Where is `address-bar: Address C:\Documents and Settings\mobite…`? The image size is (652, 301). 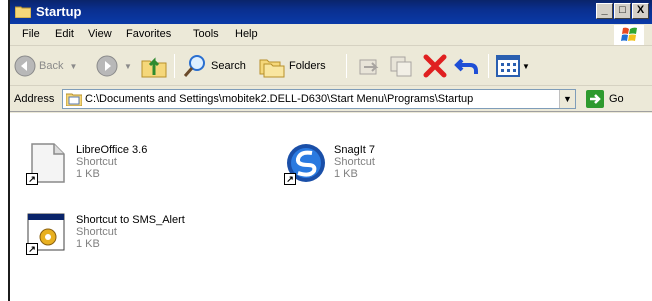
address-bar: Address C:\Documents and Settings\mobite… is located at coordinates (331, 99).